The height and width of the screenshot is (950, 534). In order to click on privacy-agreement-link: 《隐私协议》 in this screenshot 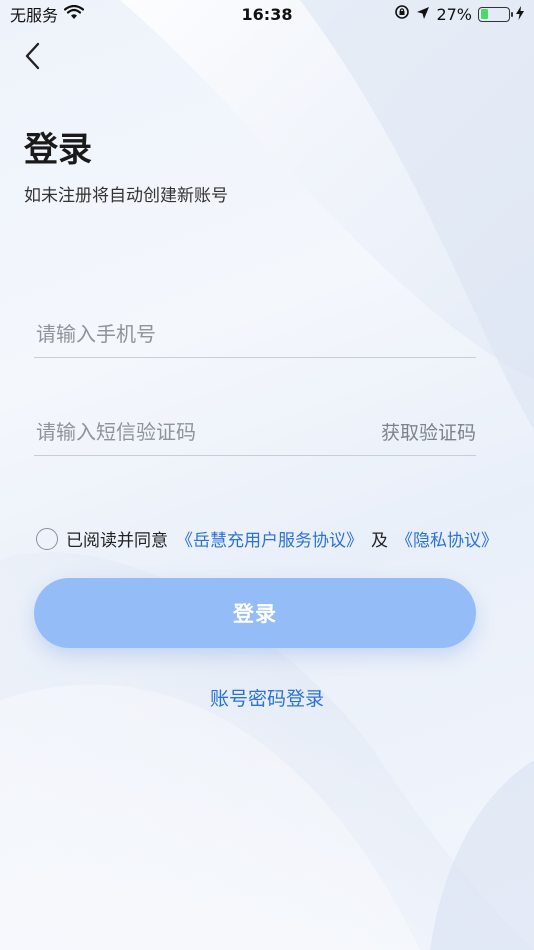, I will do `click(447, 538)`.